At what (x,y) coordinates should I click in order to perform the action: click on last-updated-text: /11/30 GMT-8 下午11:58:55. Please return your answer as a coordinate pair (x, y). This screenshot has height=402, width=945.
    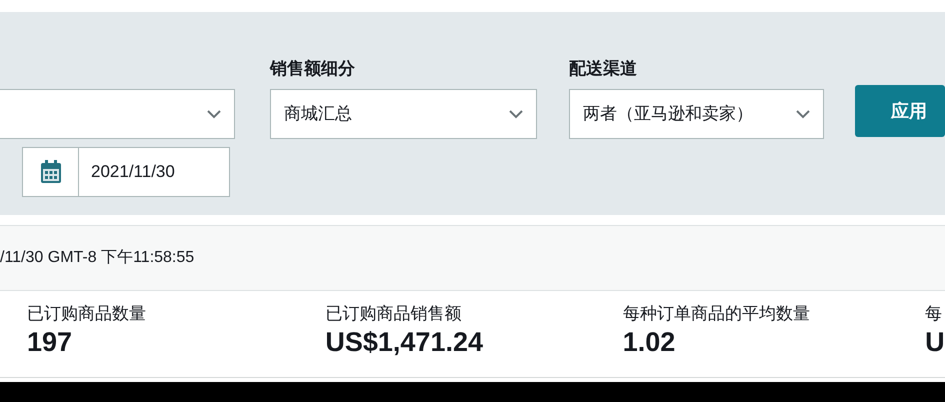
    Looking at the image, I should click on (97, 258).